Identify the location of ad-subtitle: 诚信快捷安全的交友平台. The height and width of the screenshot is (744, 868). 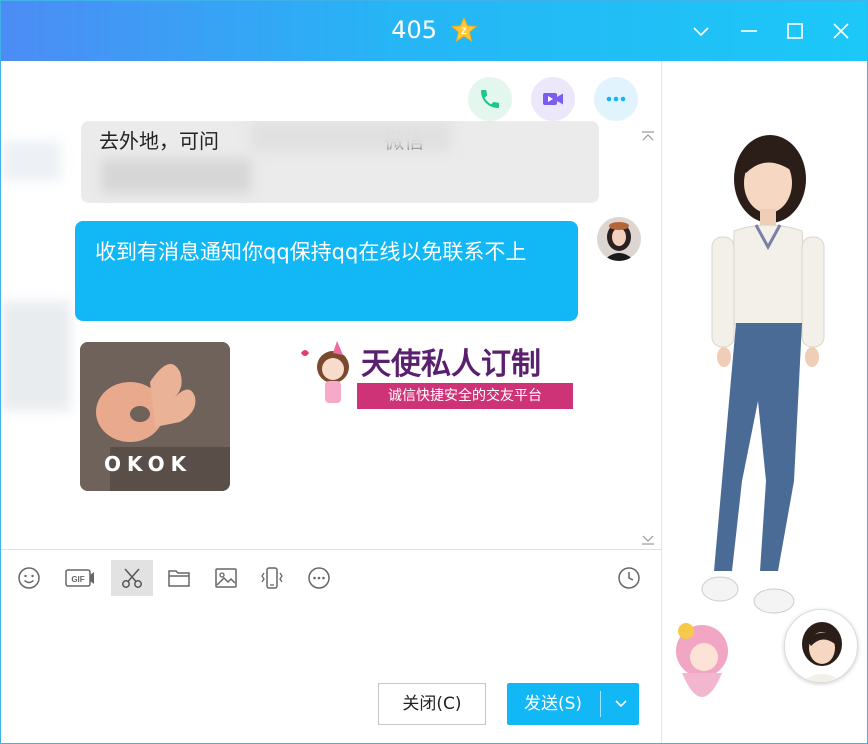
(465, 396).